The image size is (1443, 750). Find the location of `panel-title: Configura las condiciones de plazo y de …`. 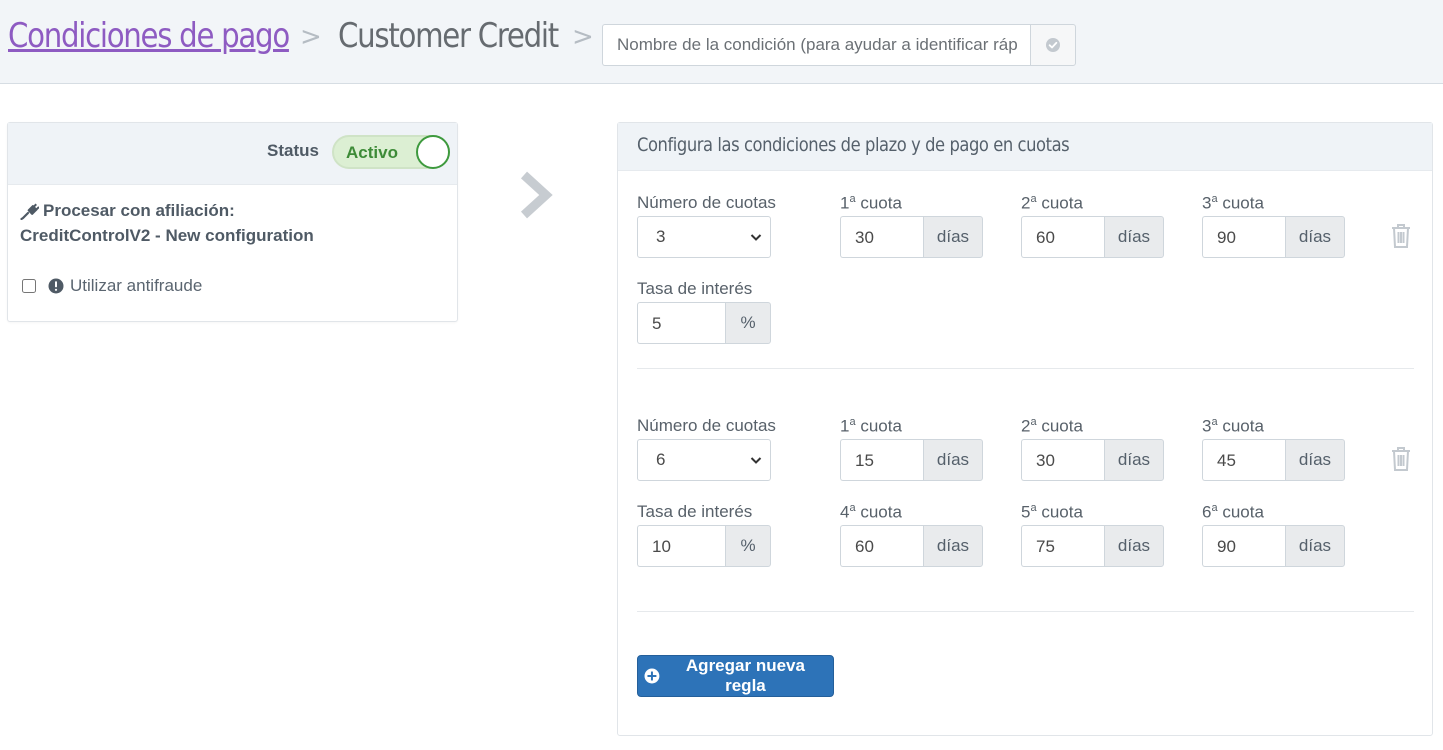

panel-title: Configura las condiciones de plazo y de … is located at coordinates (853, 145).